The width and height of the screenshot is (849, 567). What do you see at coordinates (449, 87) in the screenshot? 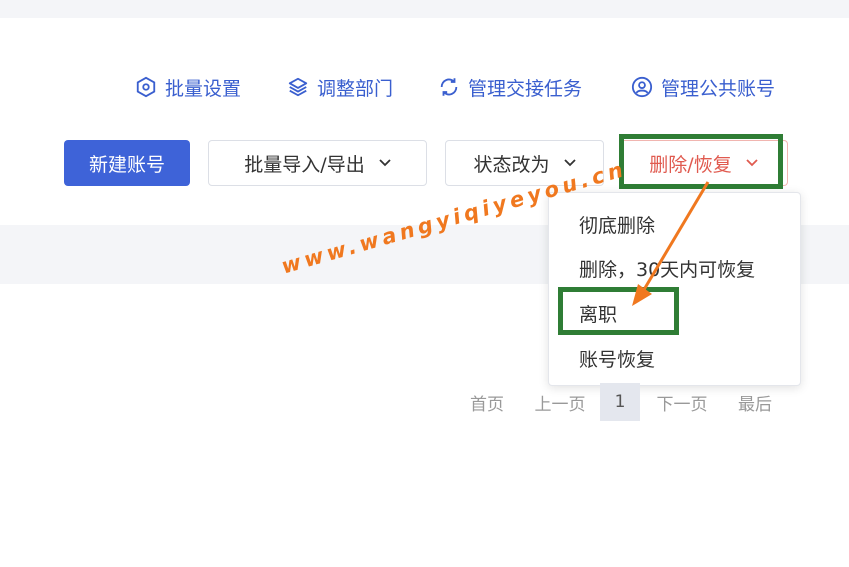
I see `refresh-icon` at bounding box center [449, 87].